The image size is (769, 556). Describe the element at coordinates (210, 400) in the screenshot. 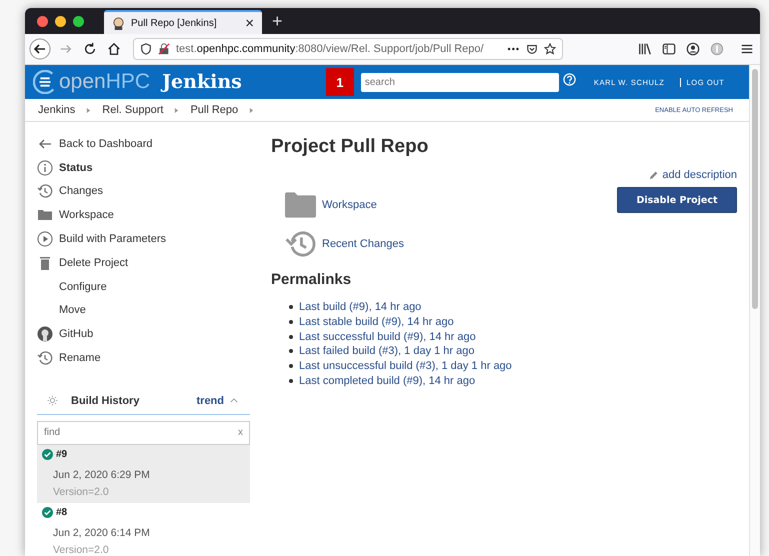

I see `trend-link: trend` at that location.